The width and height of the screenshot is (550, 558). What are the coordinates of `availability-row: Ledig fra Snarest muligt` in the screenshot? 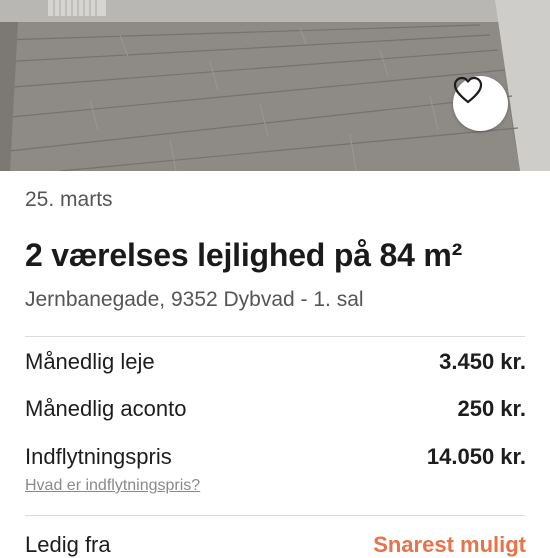 It's located at (275, 545).